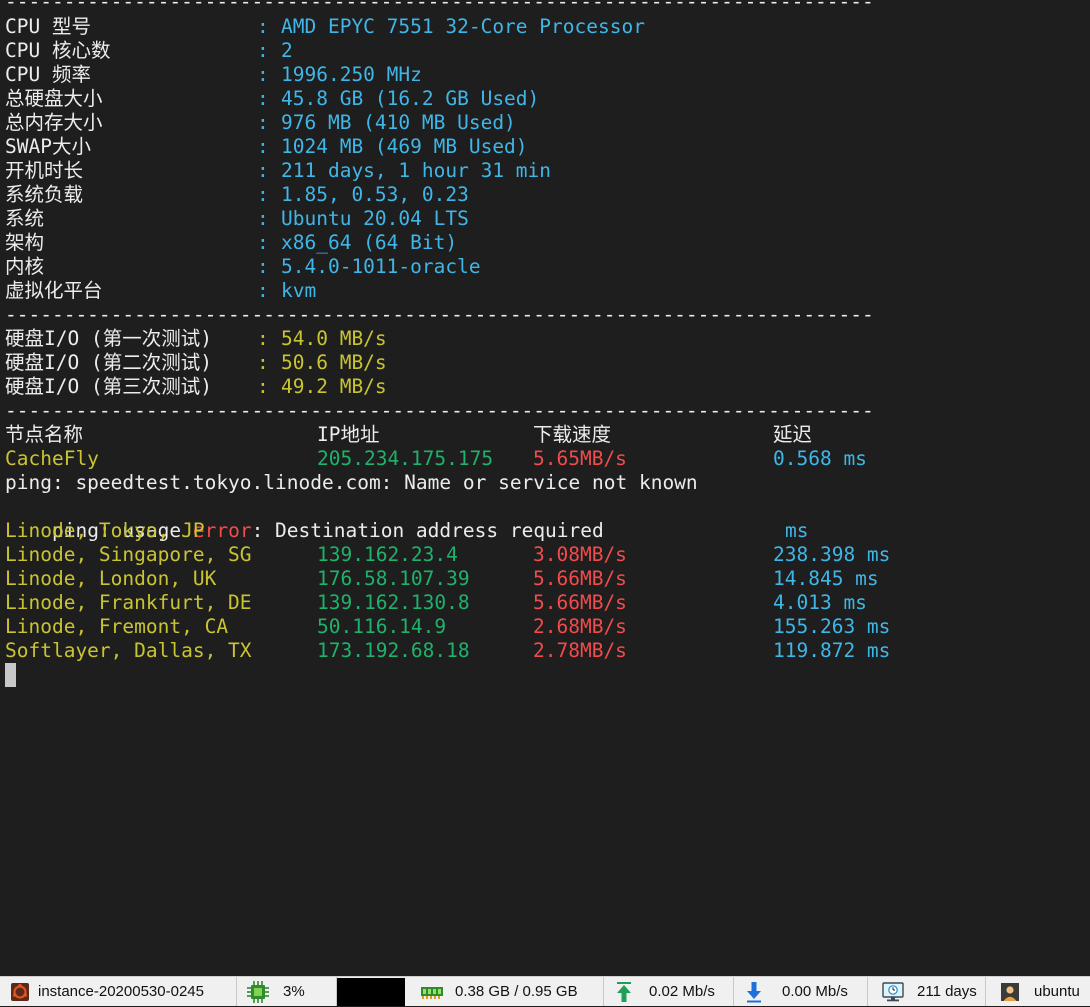  What do you see at coordinates (832, 554) in the screenshot?
I see `row-latency: 238.398 ms` at bounding box center [832, 554].